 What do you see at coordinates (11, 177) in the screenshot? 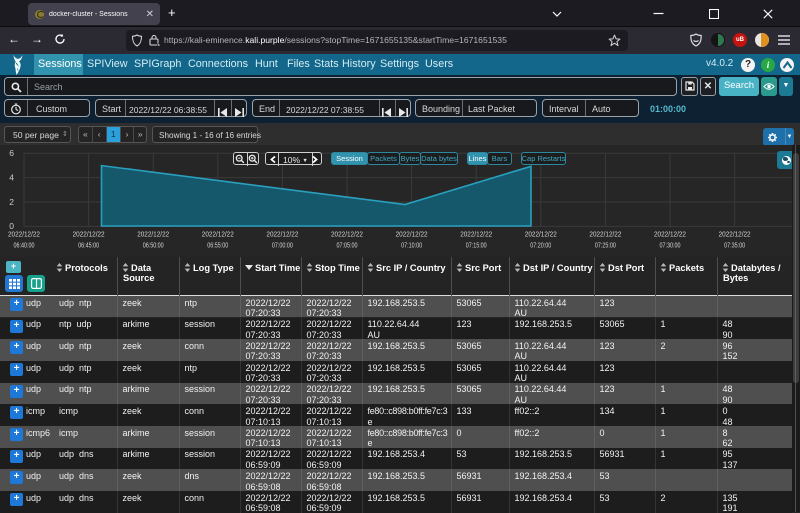
I see `svg-text: 4` at bounding box center [11, 177].